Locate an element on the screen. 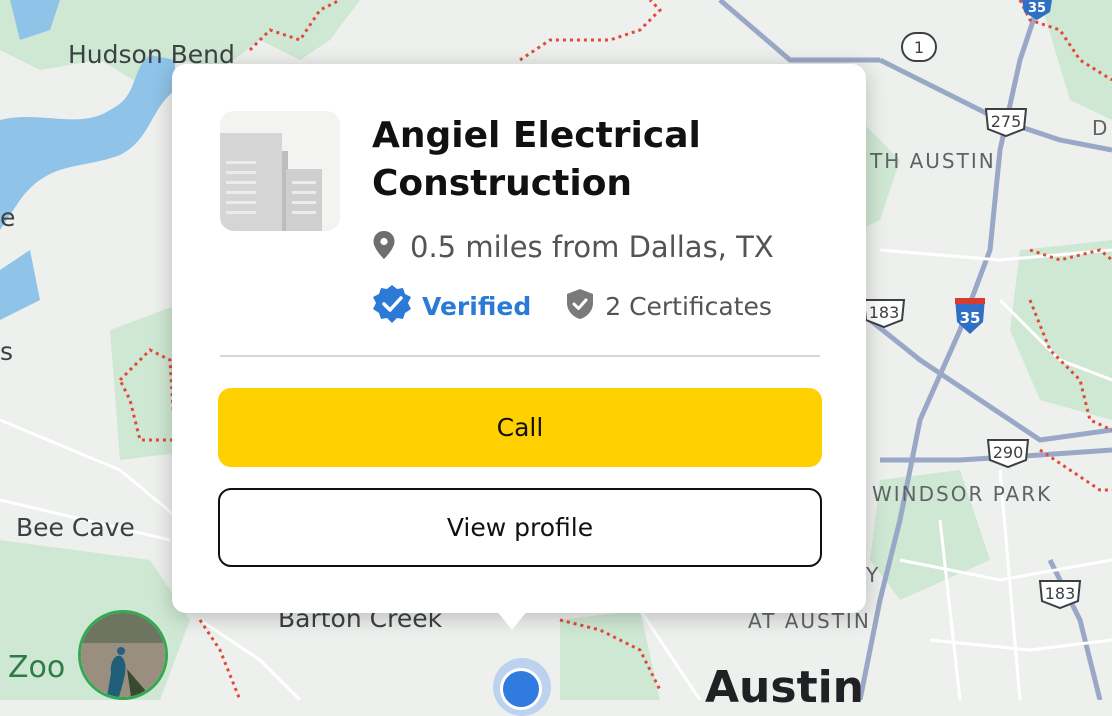 This screenshot has height=716, width=1112. route-shield-1: 1 is located at coordinates (919, 47).